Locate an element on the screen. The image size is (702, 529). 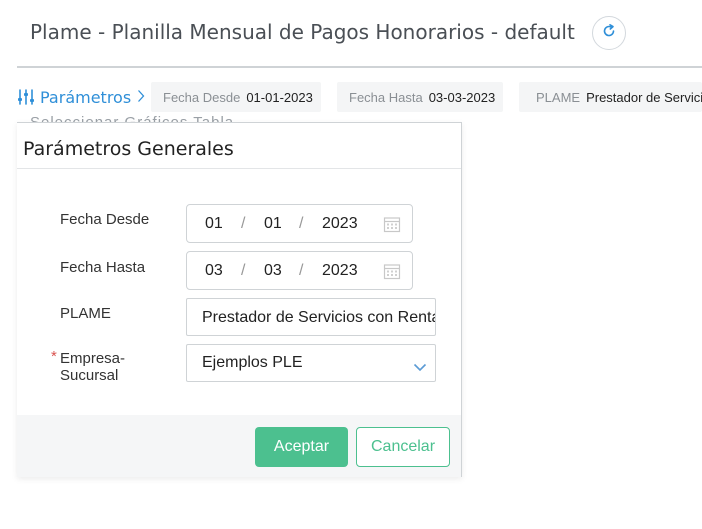
empresa-sucursal-label: Empresa- Sucursal is located at coordinates (92, 367).